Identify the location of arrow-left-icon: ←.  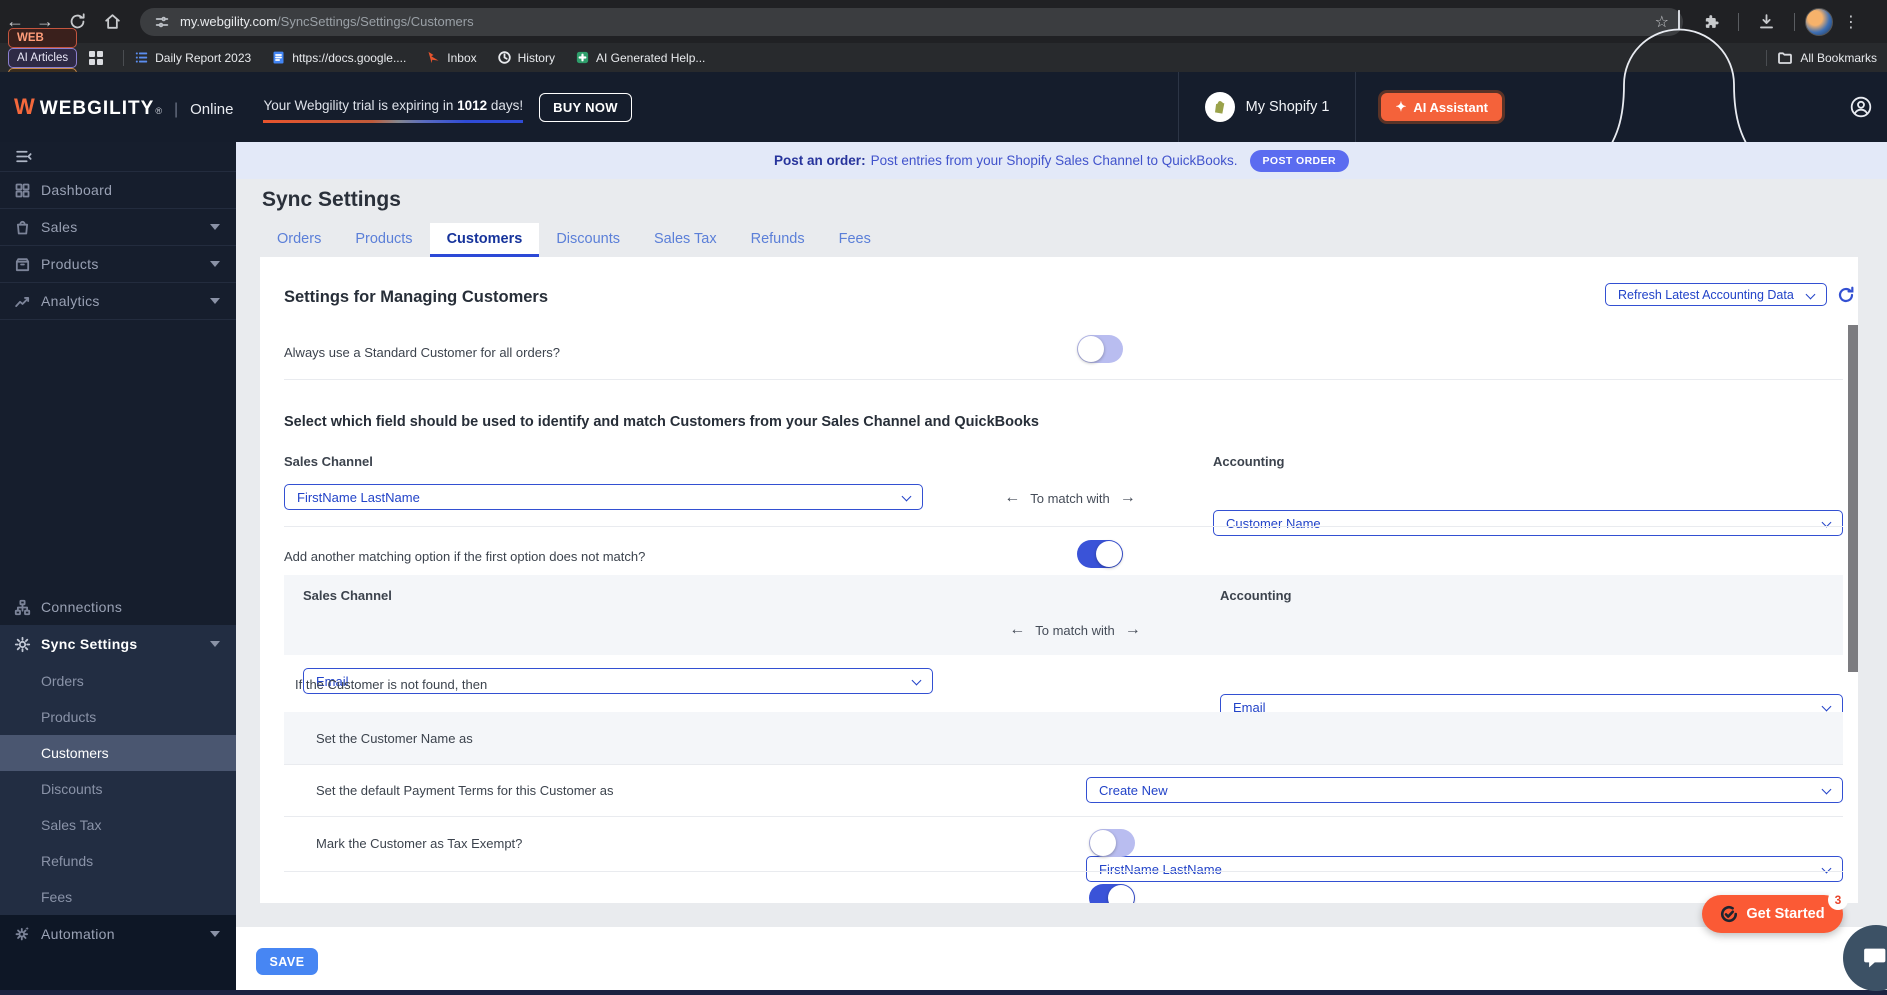
(1012, 497).